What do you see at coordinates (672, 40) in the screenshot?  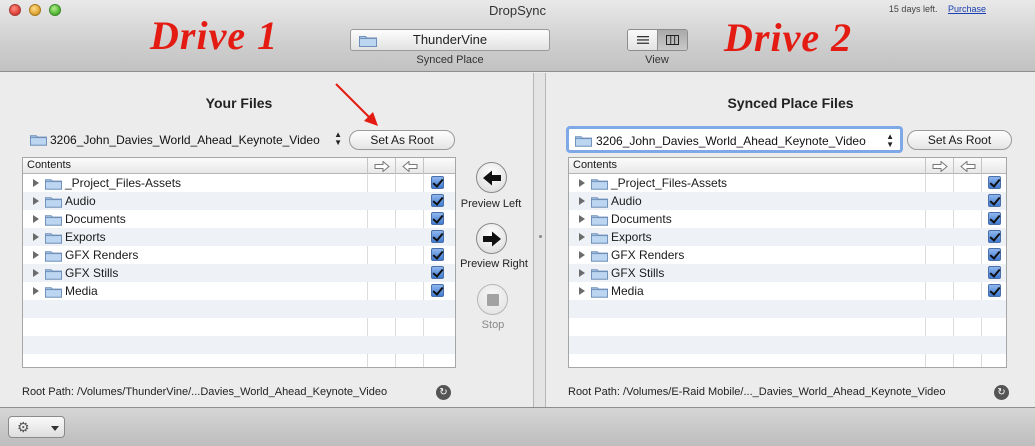 I see `column-view-button` at bounding box center [672, 40].